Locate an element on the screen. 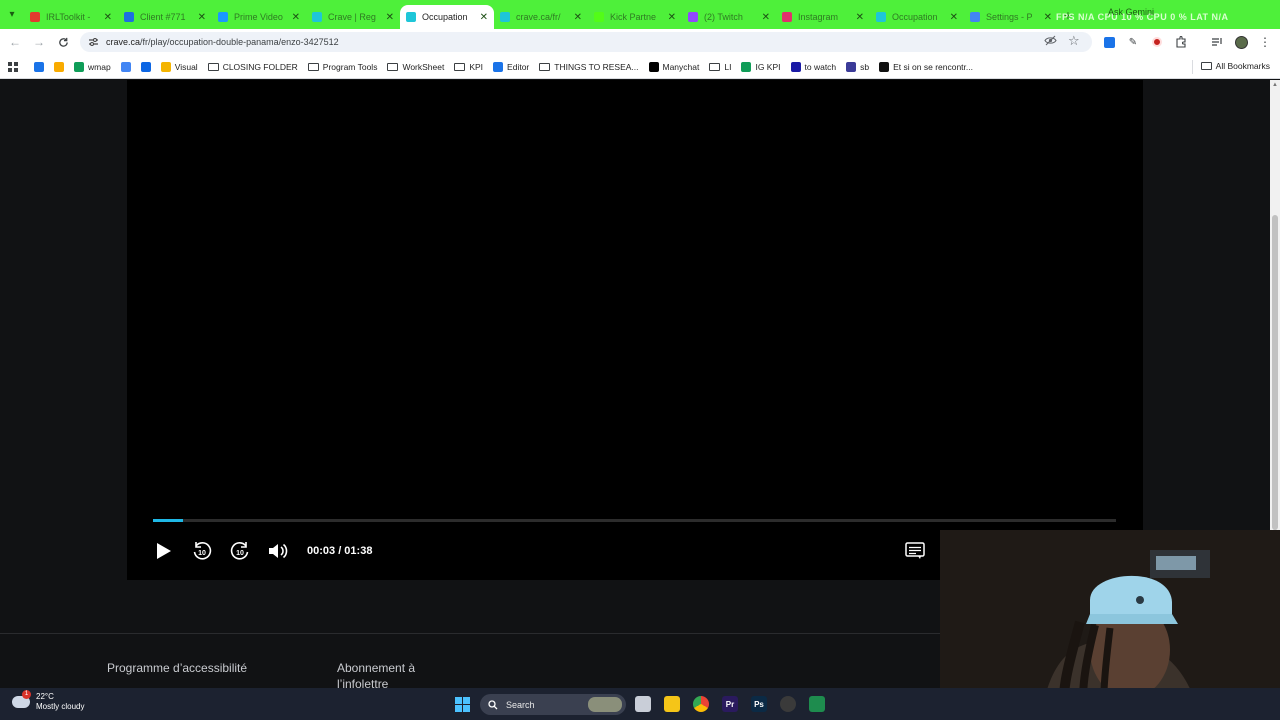 The height and width of the screenshot is (720, 1280). bookmark-item: Program Tools is located at coordinates (342, 67).